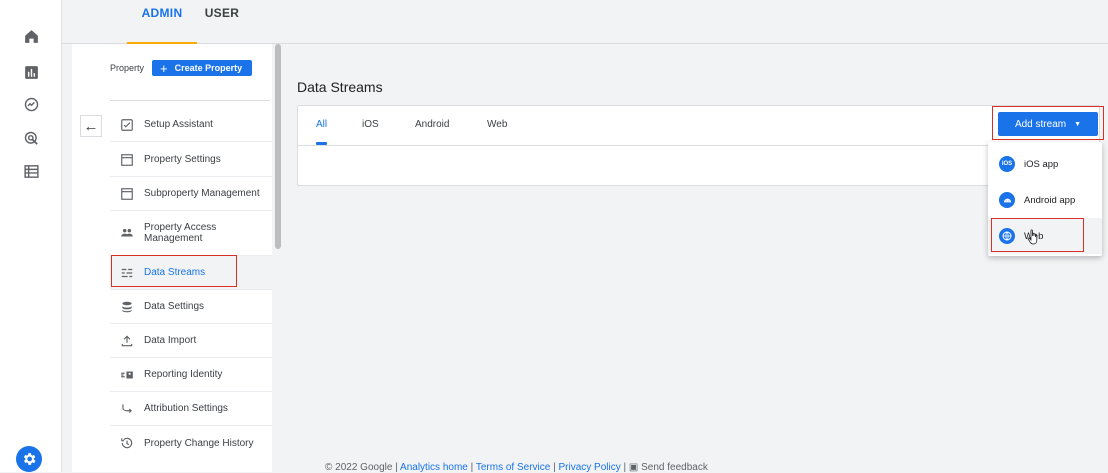  What do you see at coordinates (321, 126) in the screenshot?
I see `tab-all: All` at bounding box center [321, 126].